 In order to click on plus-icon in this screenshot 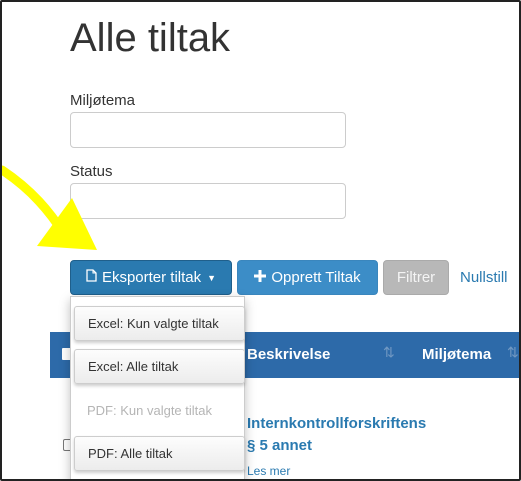, I will do `click(260, 277)`.